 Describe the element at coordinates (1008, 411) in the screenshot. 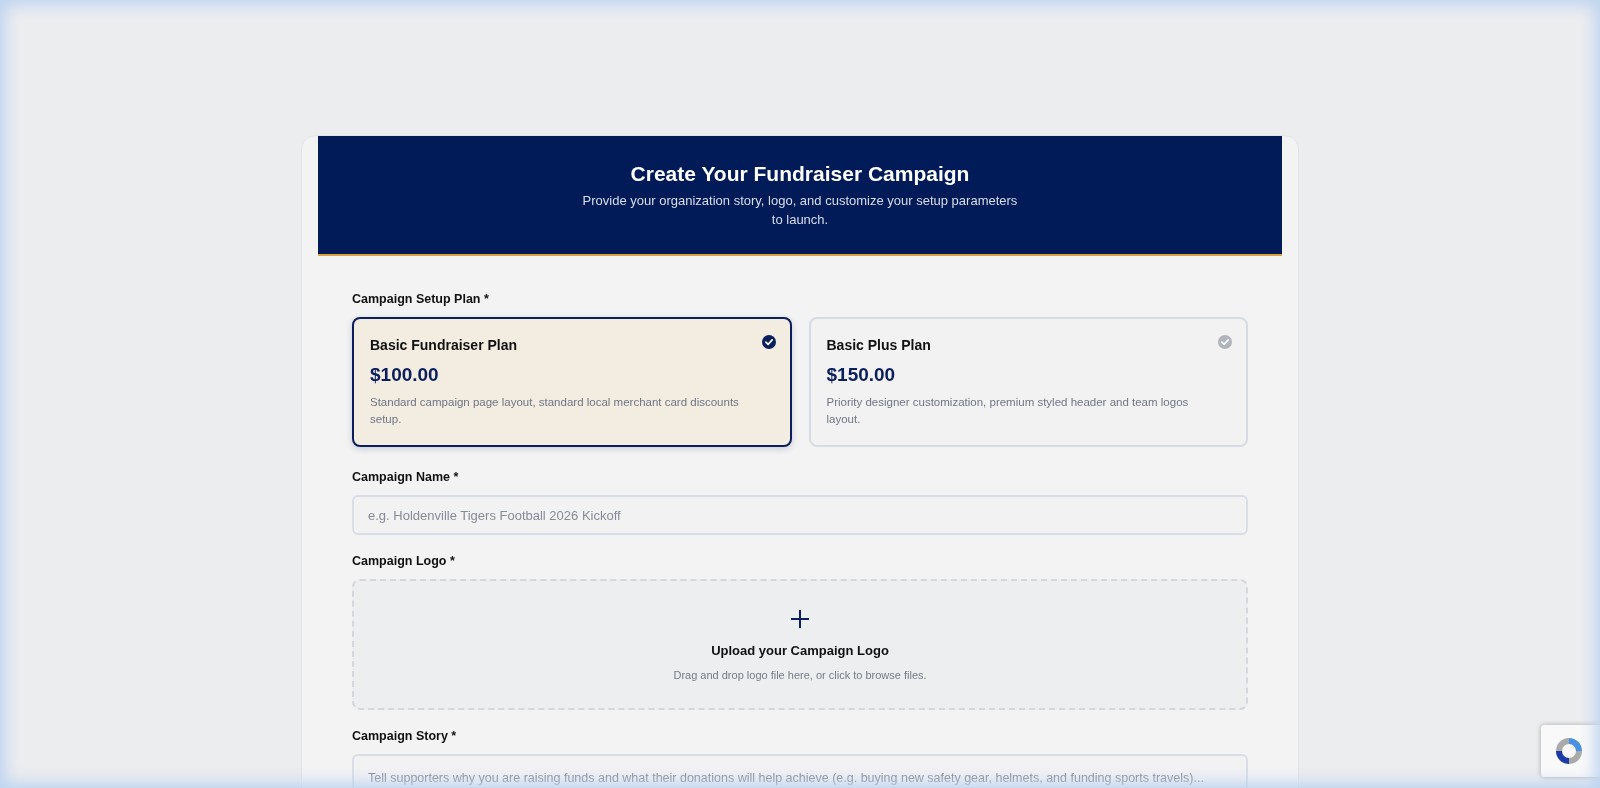

I see `plan-description: Priority designer customization, premium styled header and team logos layout.` at that location.